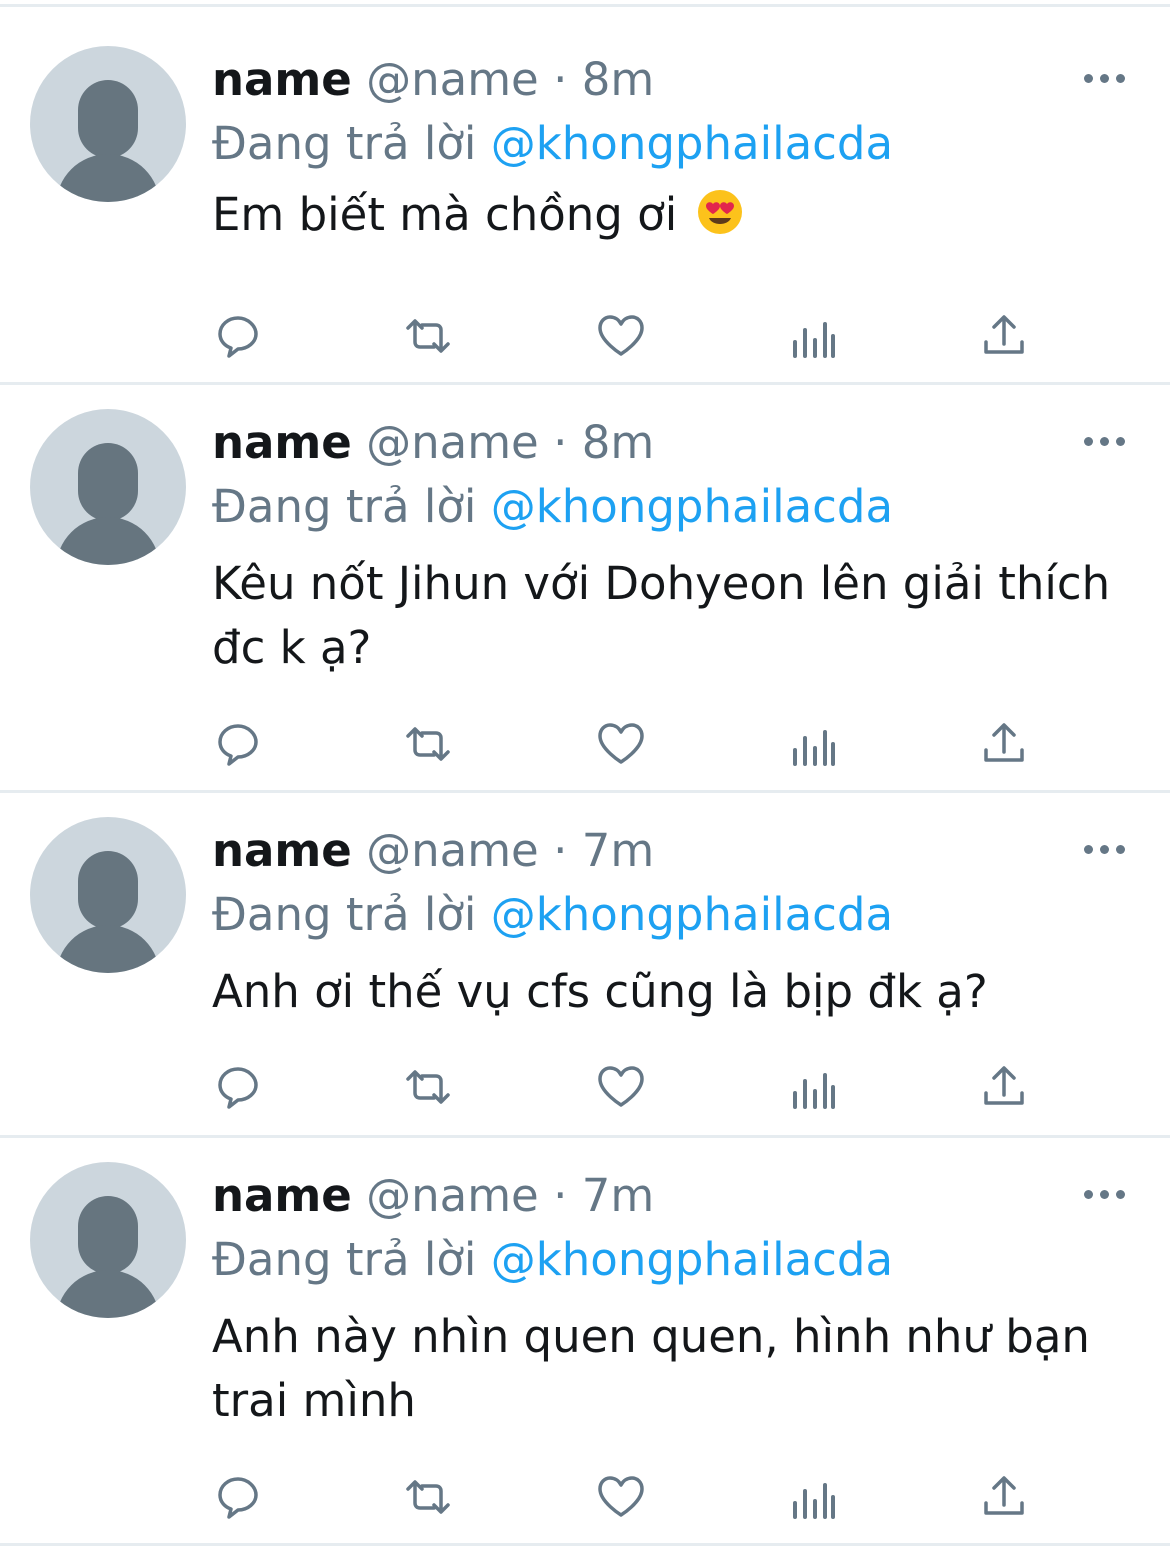 The height and width of the screenshot is (1548, 1170). What do you see at coordinates (585, 1544) in the screenshot?
I see `divider-bottom` at bounding box center [585, 1544].